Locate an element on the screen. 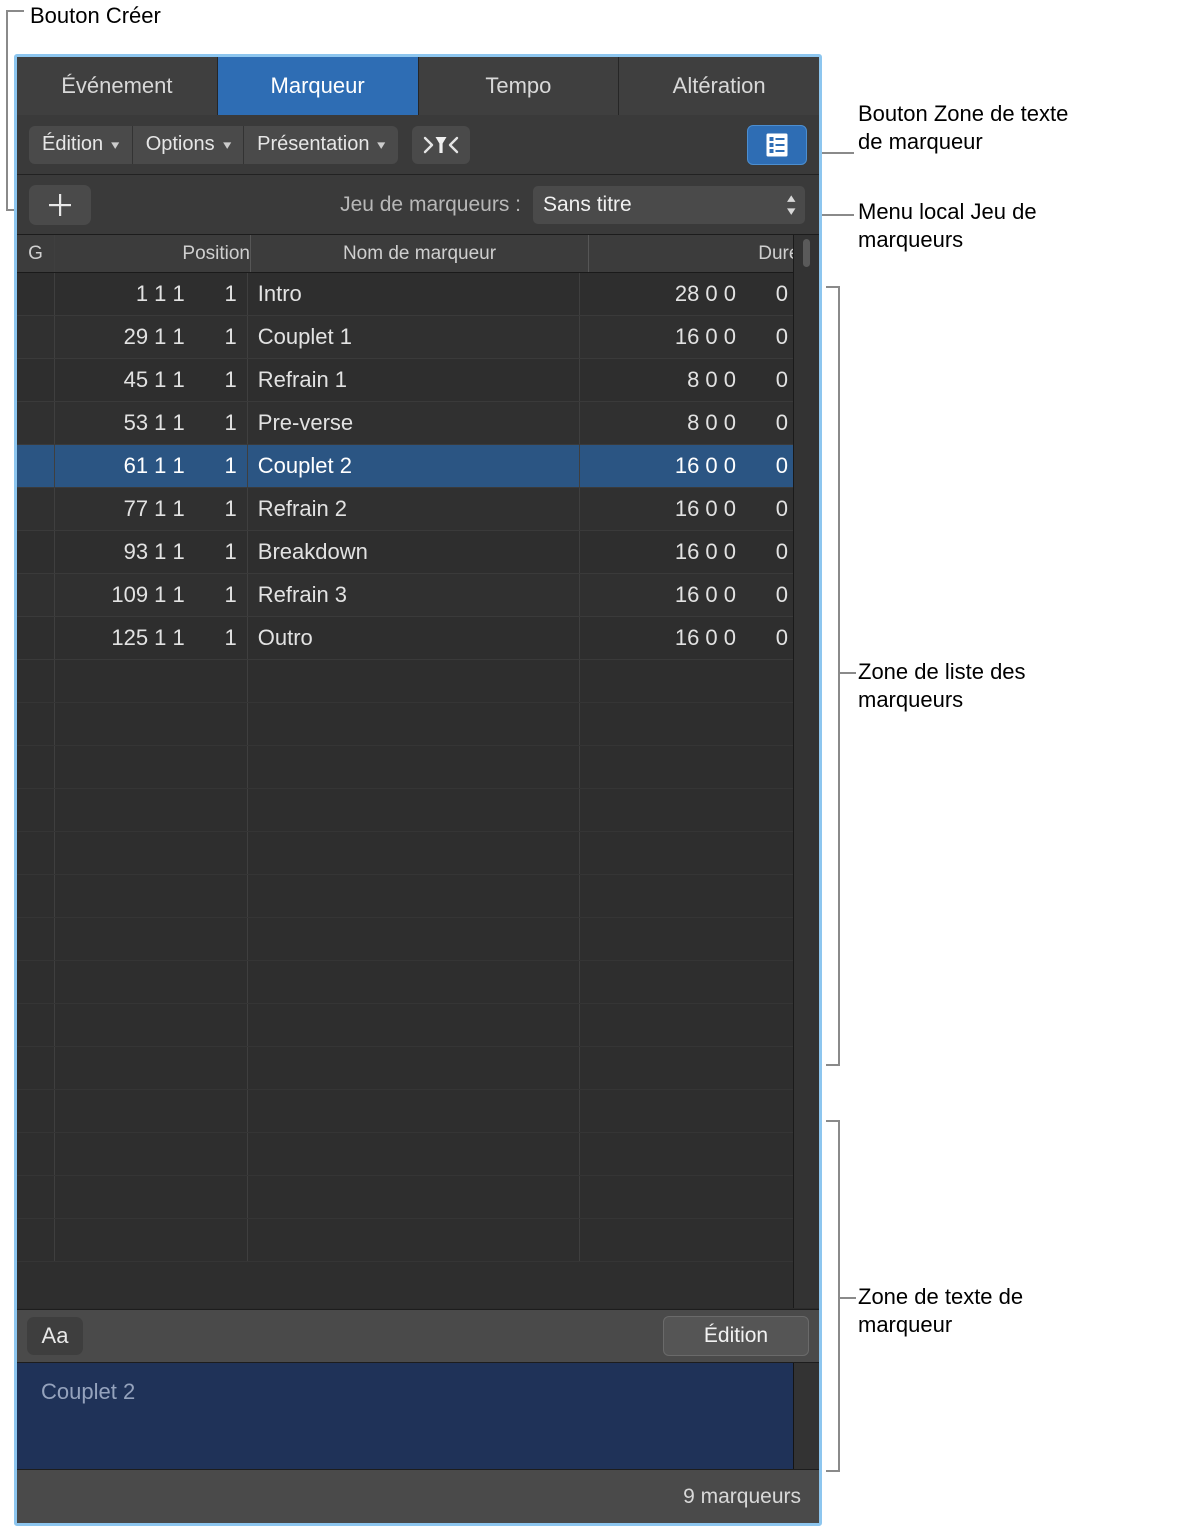 The height and width of the screenshot is (1537, 1189). marker-text-scrollbar is located at coordinates (806, 1416).